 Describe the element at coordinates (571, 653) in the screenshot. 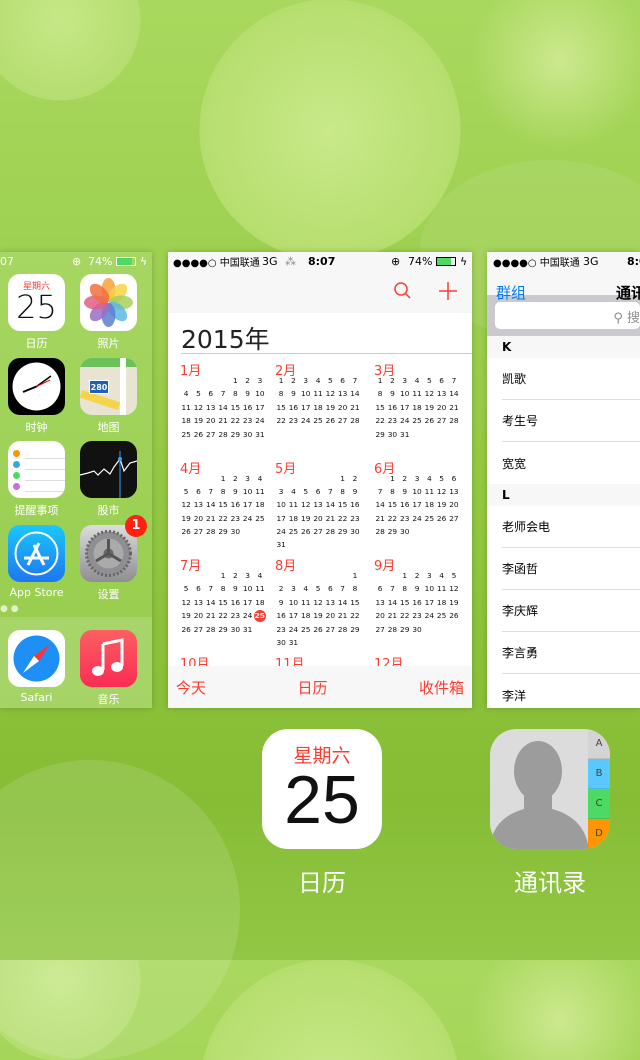

I see `contact-row: 李言勇` at that location.